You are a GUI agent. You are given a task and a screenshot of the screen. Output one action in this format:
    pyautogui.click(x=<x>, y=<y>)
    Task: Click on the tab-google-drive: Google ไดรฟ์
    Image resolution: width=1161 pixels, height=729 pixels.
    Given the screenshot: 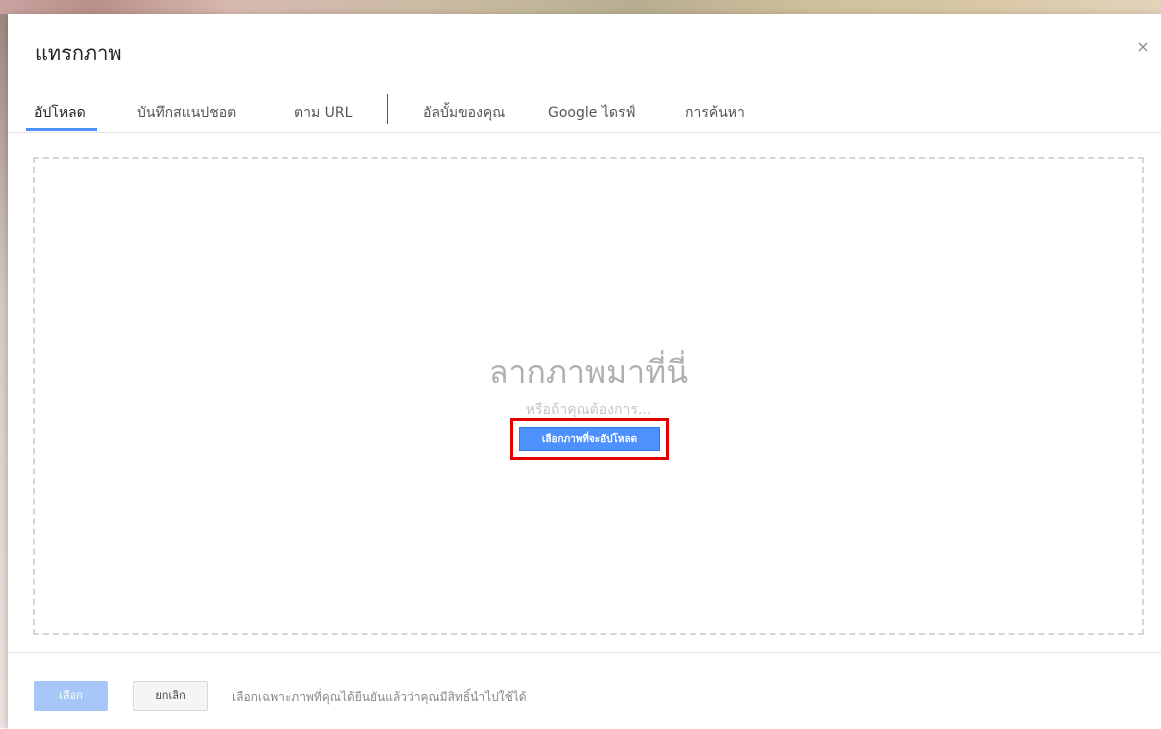 What is the action you would take?
    pyautogui.click(x=591, y=113)
    